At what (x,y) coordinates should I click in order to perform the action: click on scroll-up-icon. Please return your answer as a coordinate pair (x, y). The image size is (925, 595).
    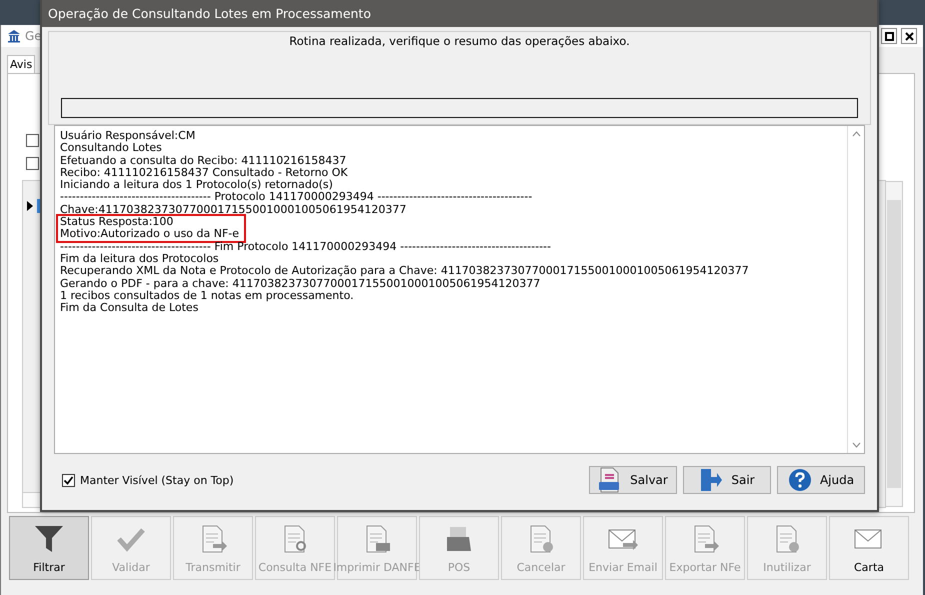
    Looking at the image, I should click on (856, 134).